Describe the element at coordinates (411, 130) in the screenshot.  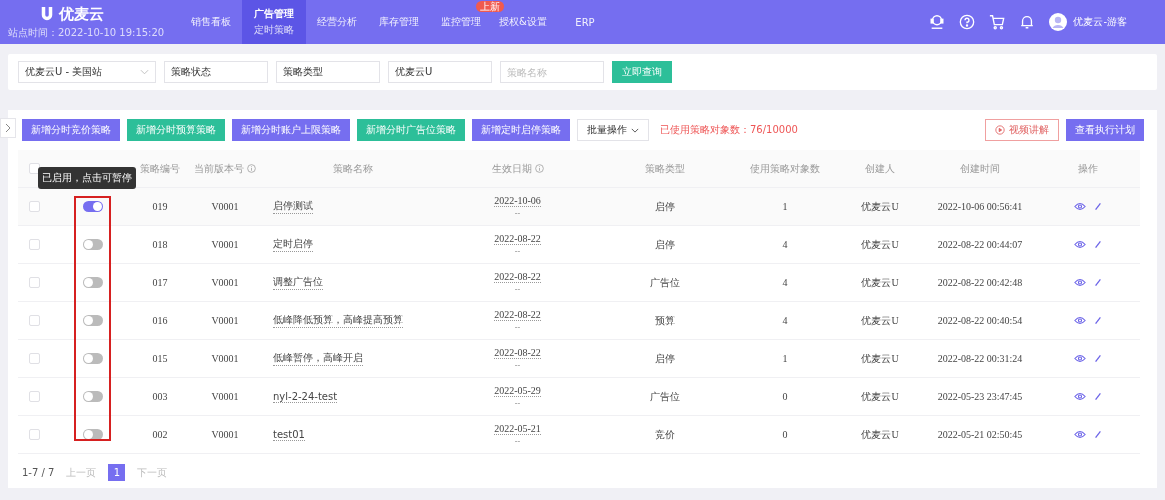
I see `add-strategy-button: 新增分时广告位策略` at that location.